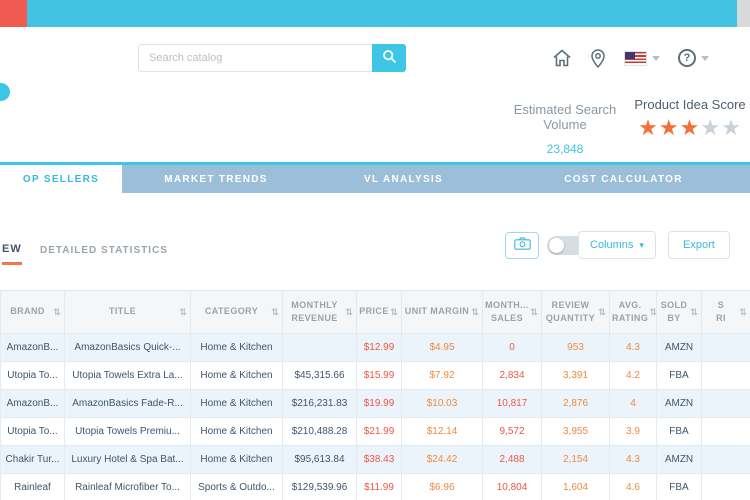 This screenshot has width=750, height=500. I want to click on column-header-clipped: S RI ⇅, so click(725, 312).